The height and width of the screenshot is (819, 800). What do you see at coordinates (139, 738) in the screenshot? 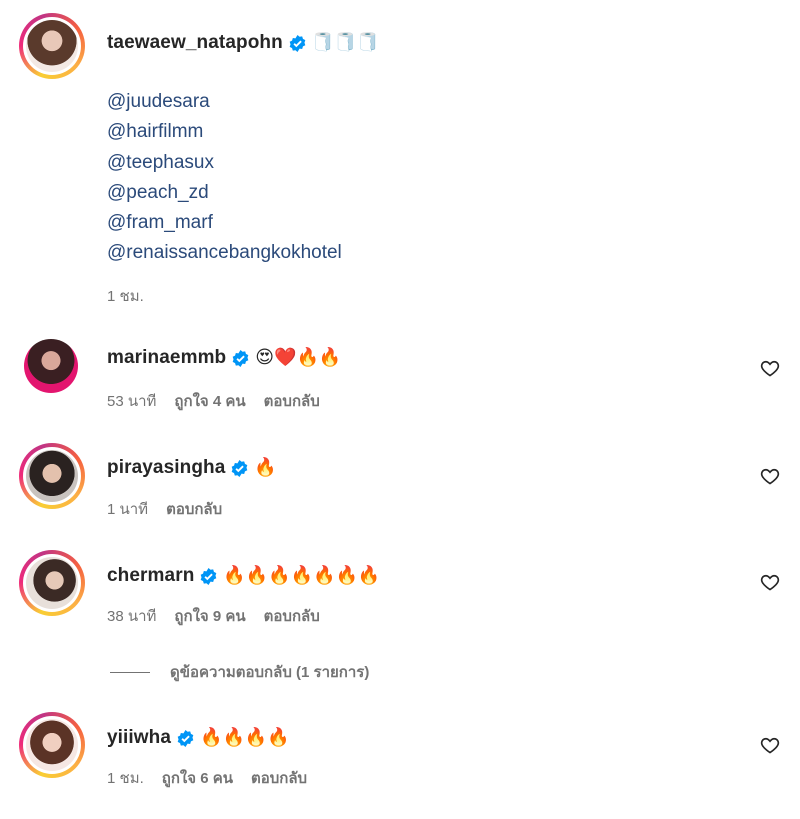
I see `comment-username: yiiiwha` at bounding box center [139, 738].